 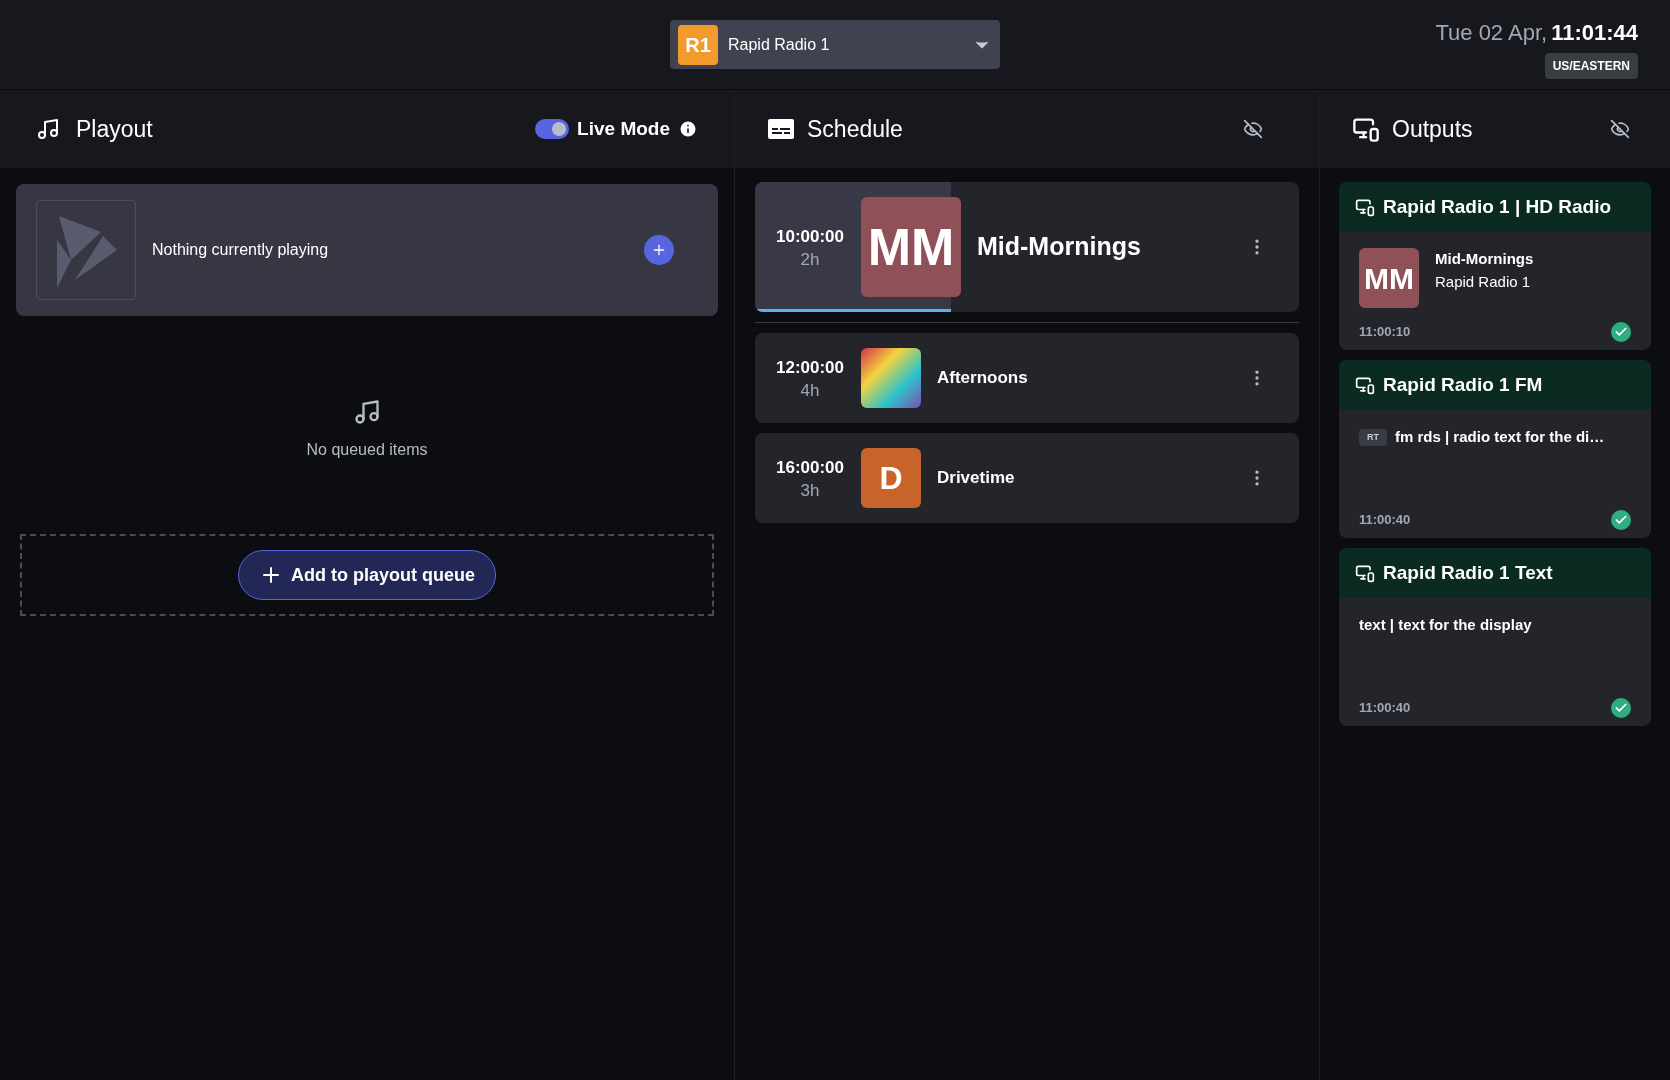 I want to click on duration: 3h, so click(x=810, y=490).